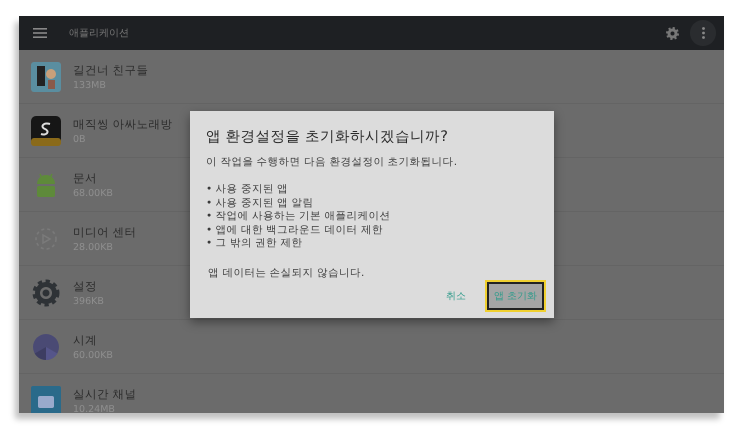 The image size is (743, 430). I want to click on dialog-message: 이 작업을 수행하면 다음 환경설정이 초기화됩니다., so click(332, 162).